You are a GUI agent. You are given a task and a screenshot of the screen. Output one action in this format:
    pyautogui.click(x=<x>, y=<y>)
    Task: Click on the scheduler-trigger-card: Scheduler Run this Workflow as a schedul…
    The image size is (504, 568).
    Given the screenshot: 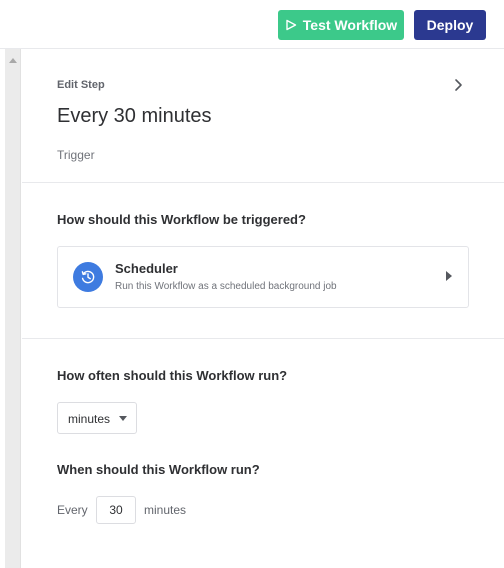 What is the action you would take?
    pyautogui.click(x=263, y=277)
    